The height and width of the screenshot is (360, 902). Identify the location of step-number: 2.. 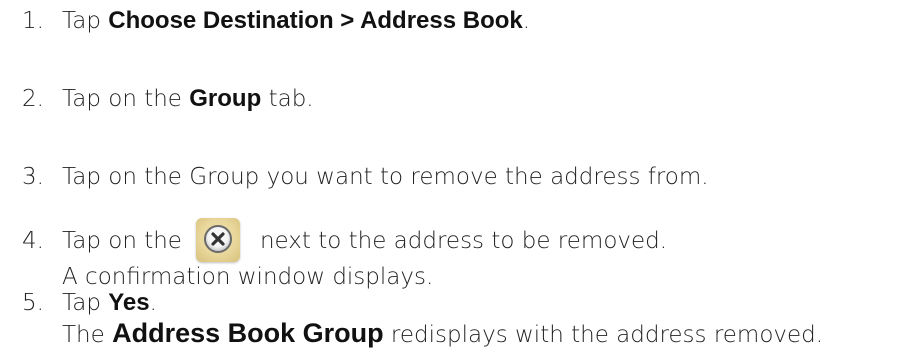
(33, 99).